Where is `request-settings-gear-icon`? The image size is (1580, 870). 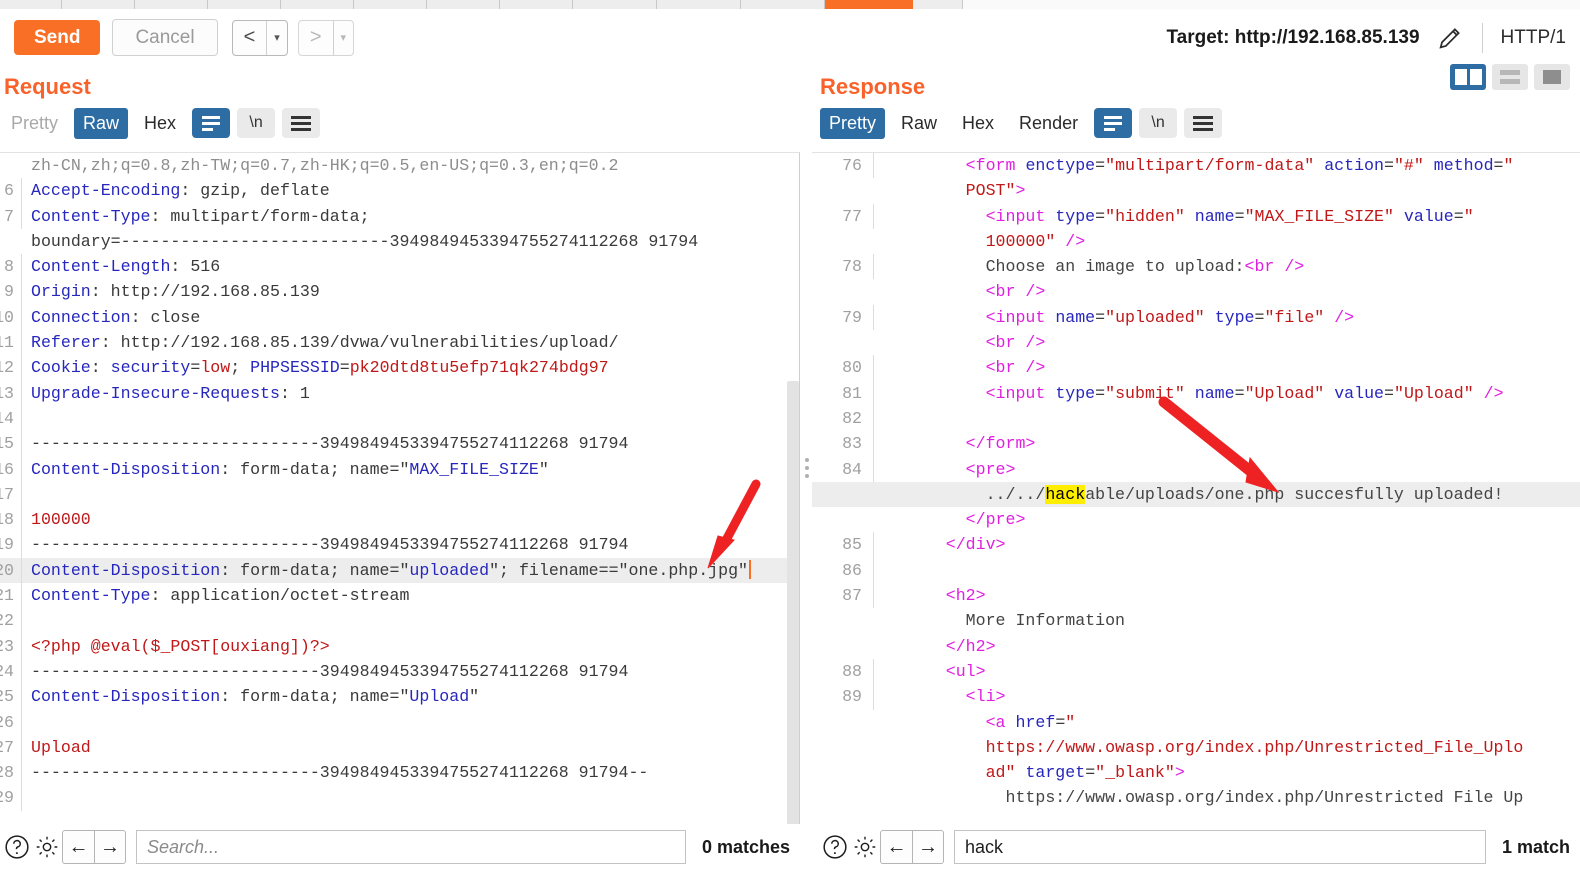 request-settings-gear-icon is located at coordinates (47, 847).